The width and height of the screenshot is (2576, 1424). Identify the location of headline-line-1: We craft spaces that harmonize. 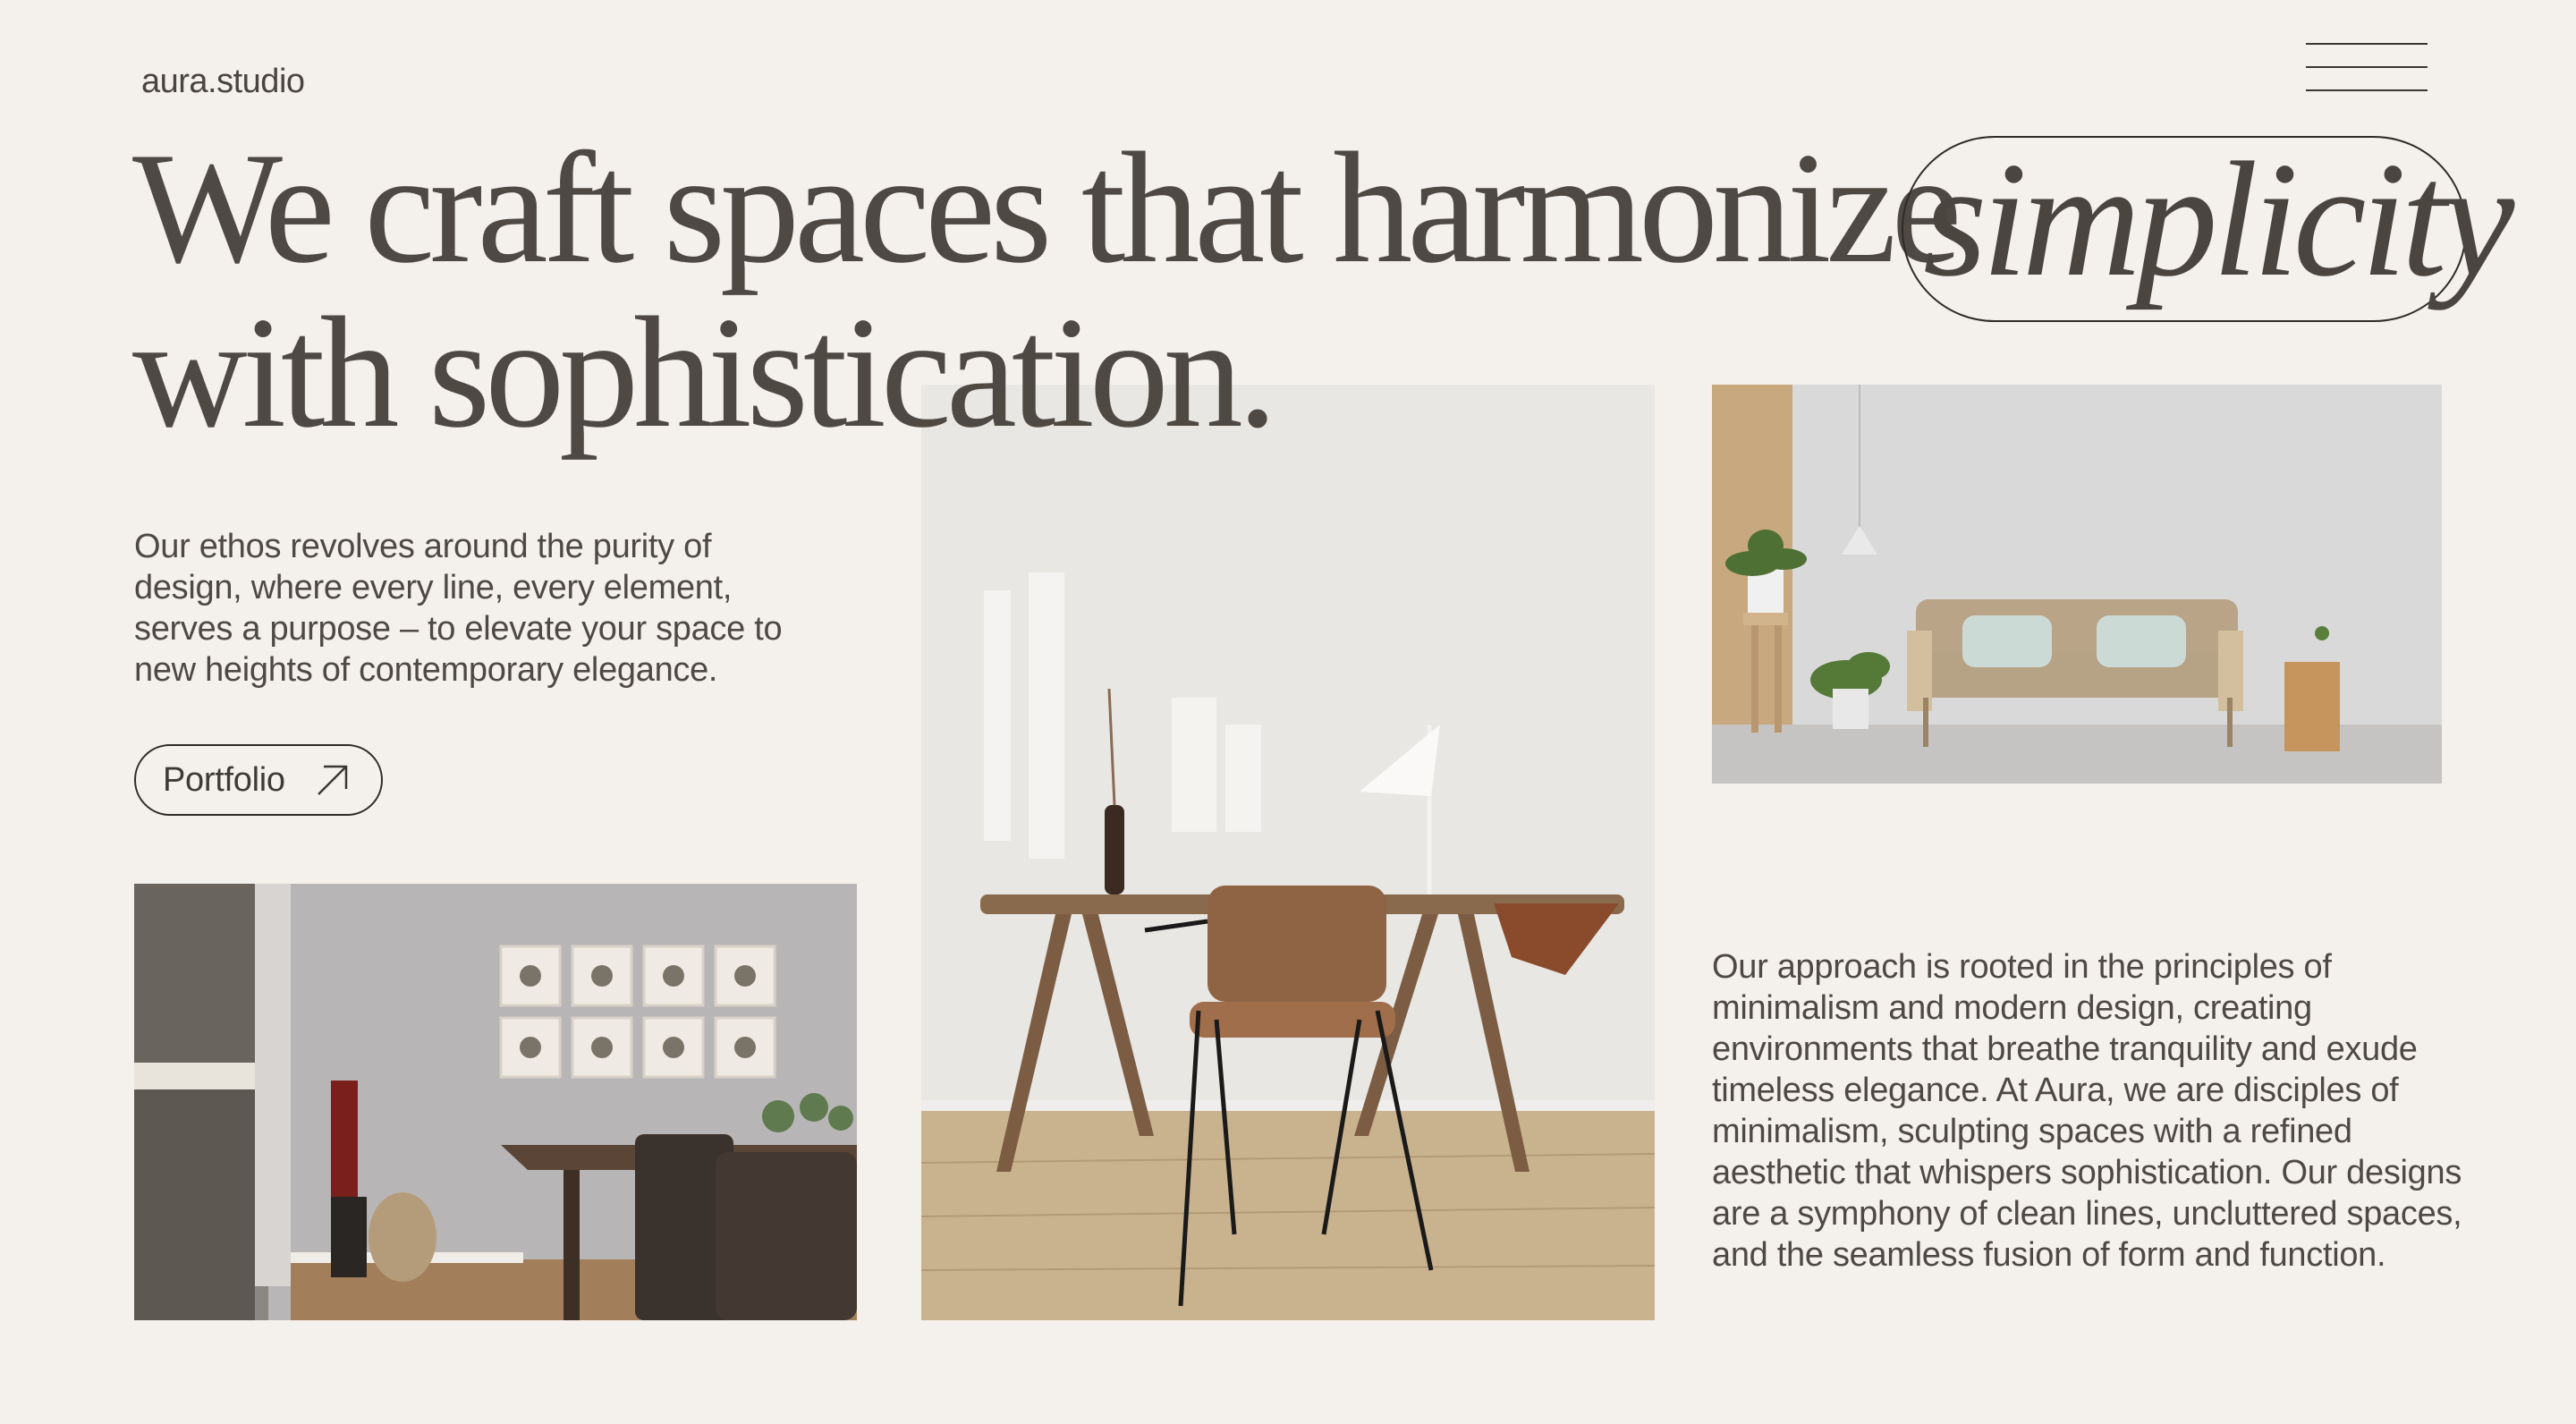
(1047, 207).